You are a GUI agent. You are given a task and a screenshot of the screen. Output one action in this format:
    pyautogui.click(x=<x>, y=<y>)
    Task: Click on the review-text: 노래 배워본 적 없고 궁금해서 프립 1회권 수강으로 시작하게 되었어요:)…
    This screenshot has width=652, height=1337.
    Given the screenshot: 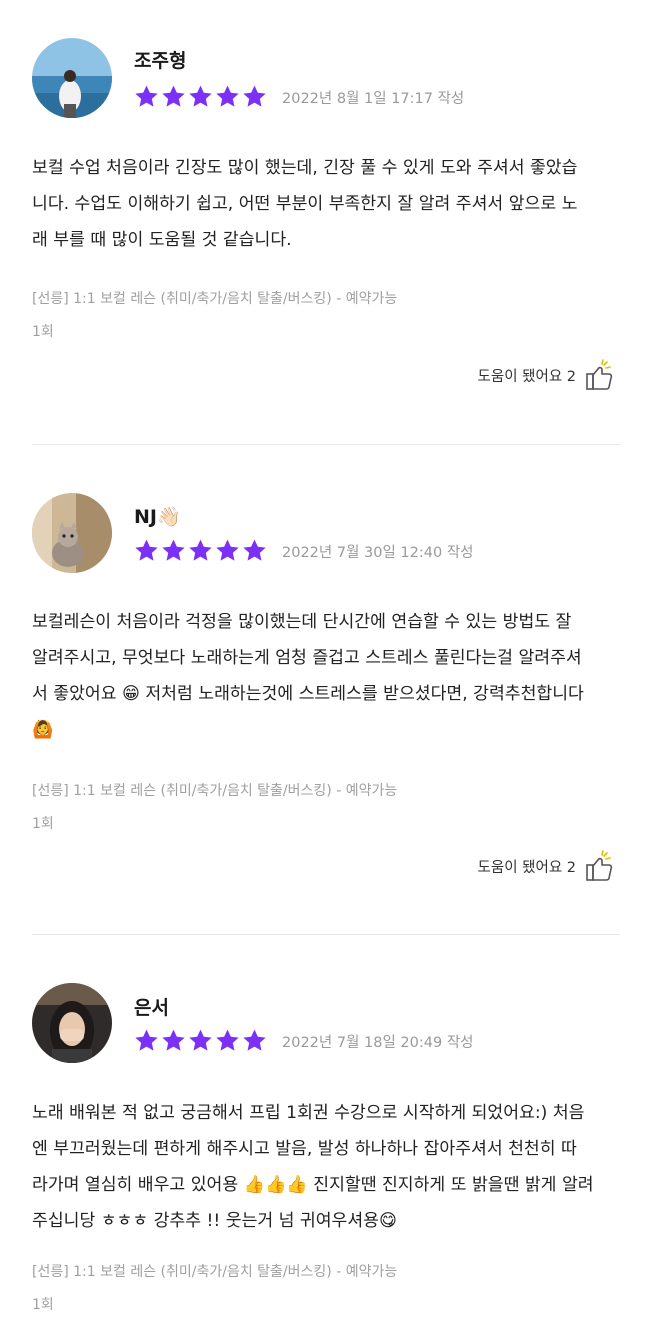 What is the action you would take?
    pyautogui.click(x=326, y=1167)
    